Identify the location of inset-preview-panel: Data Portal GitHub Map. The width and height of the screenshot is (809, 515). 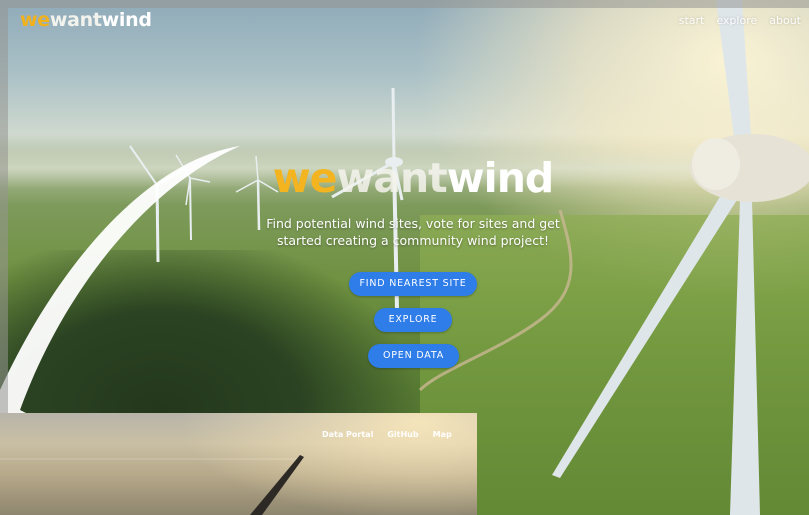
(238, 464).